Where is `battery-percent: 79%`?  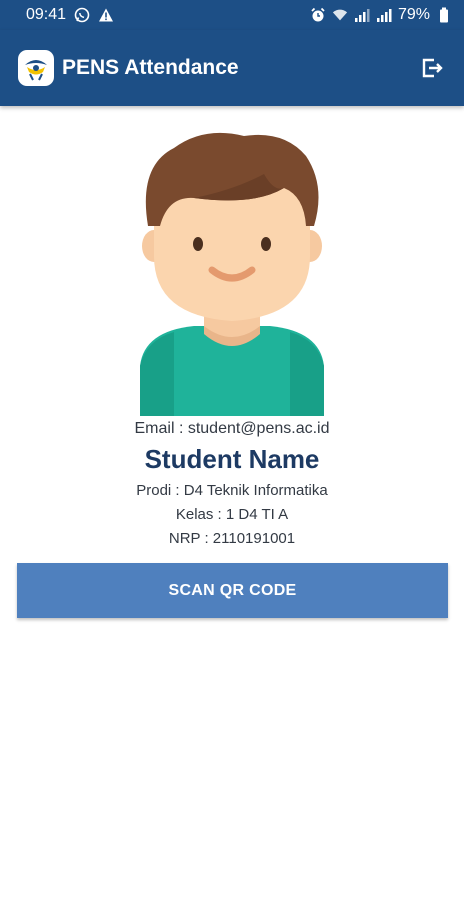
battery-percent: 79% is located at coordinates (413, 14).